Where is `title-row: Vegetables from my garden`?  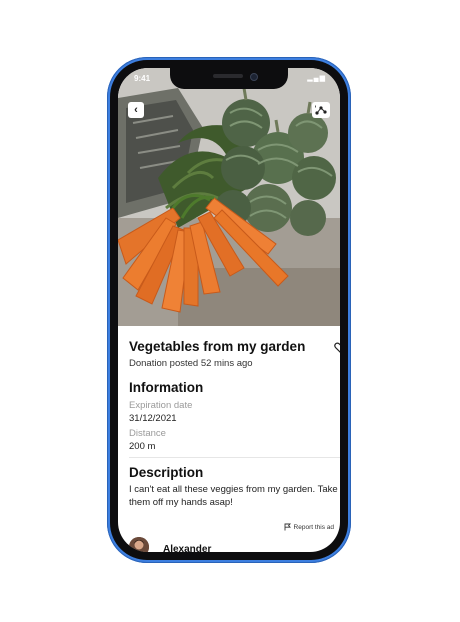
title-row: Vegetables from my garden is located at coordinates (234, 348).